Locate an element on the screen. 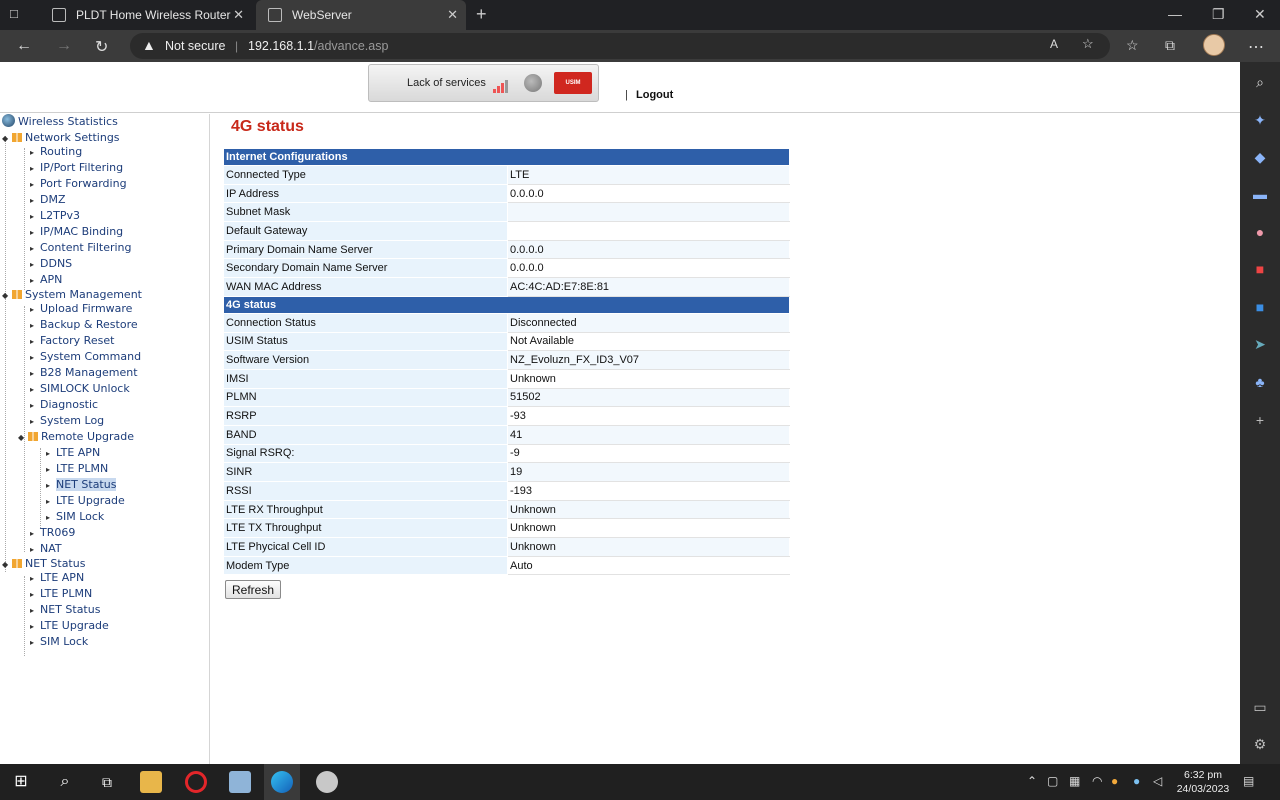  opera-icon is located at coordinates (196, 782).